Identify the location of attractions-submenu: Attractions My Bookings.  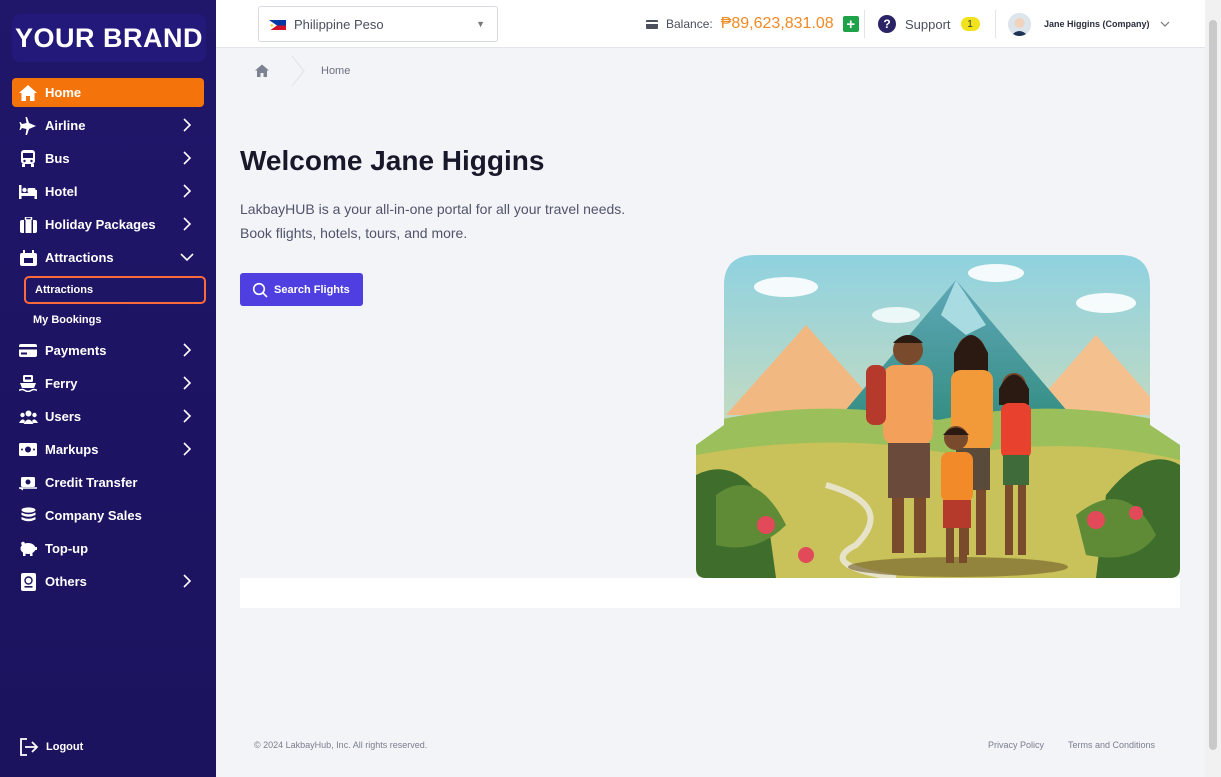
(115, 305).